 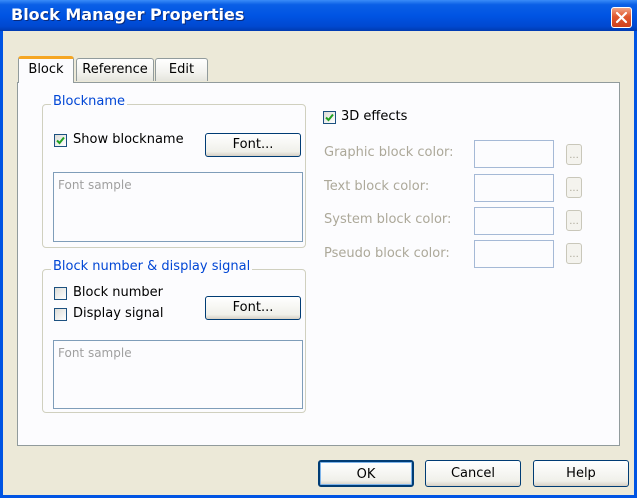 I want to click on pseudo-block-color-swatch, so click(x=514, y=254).